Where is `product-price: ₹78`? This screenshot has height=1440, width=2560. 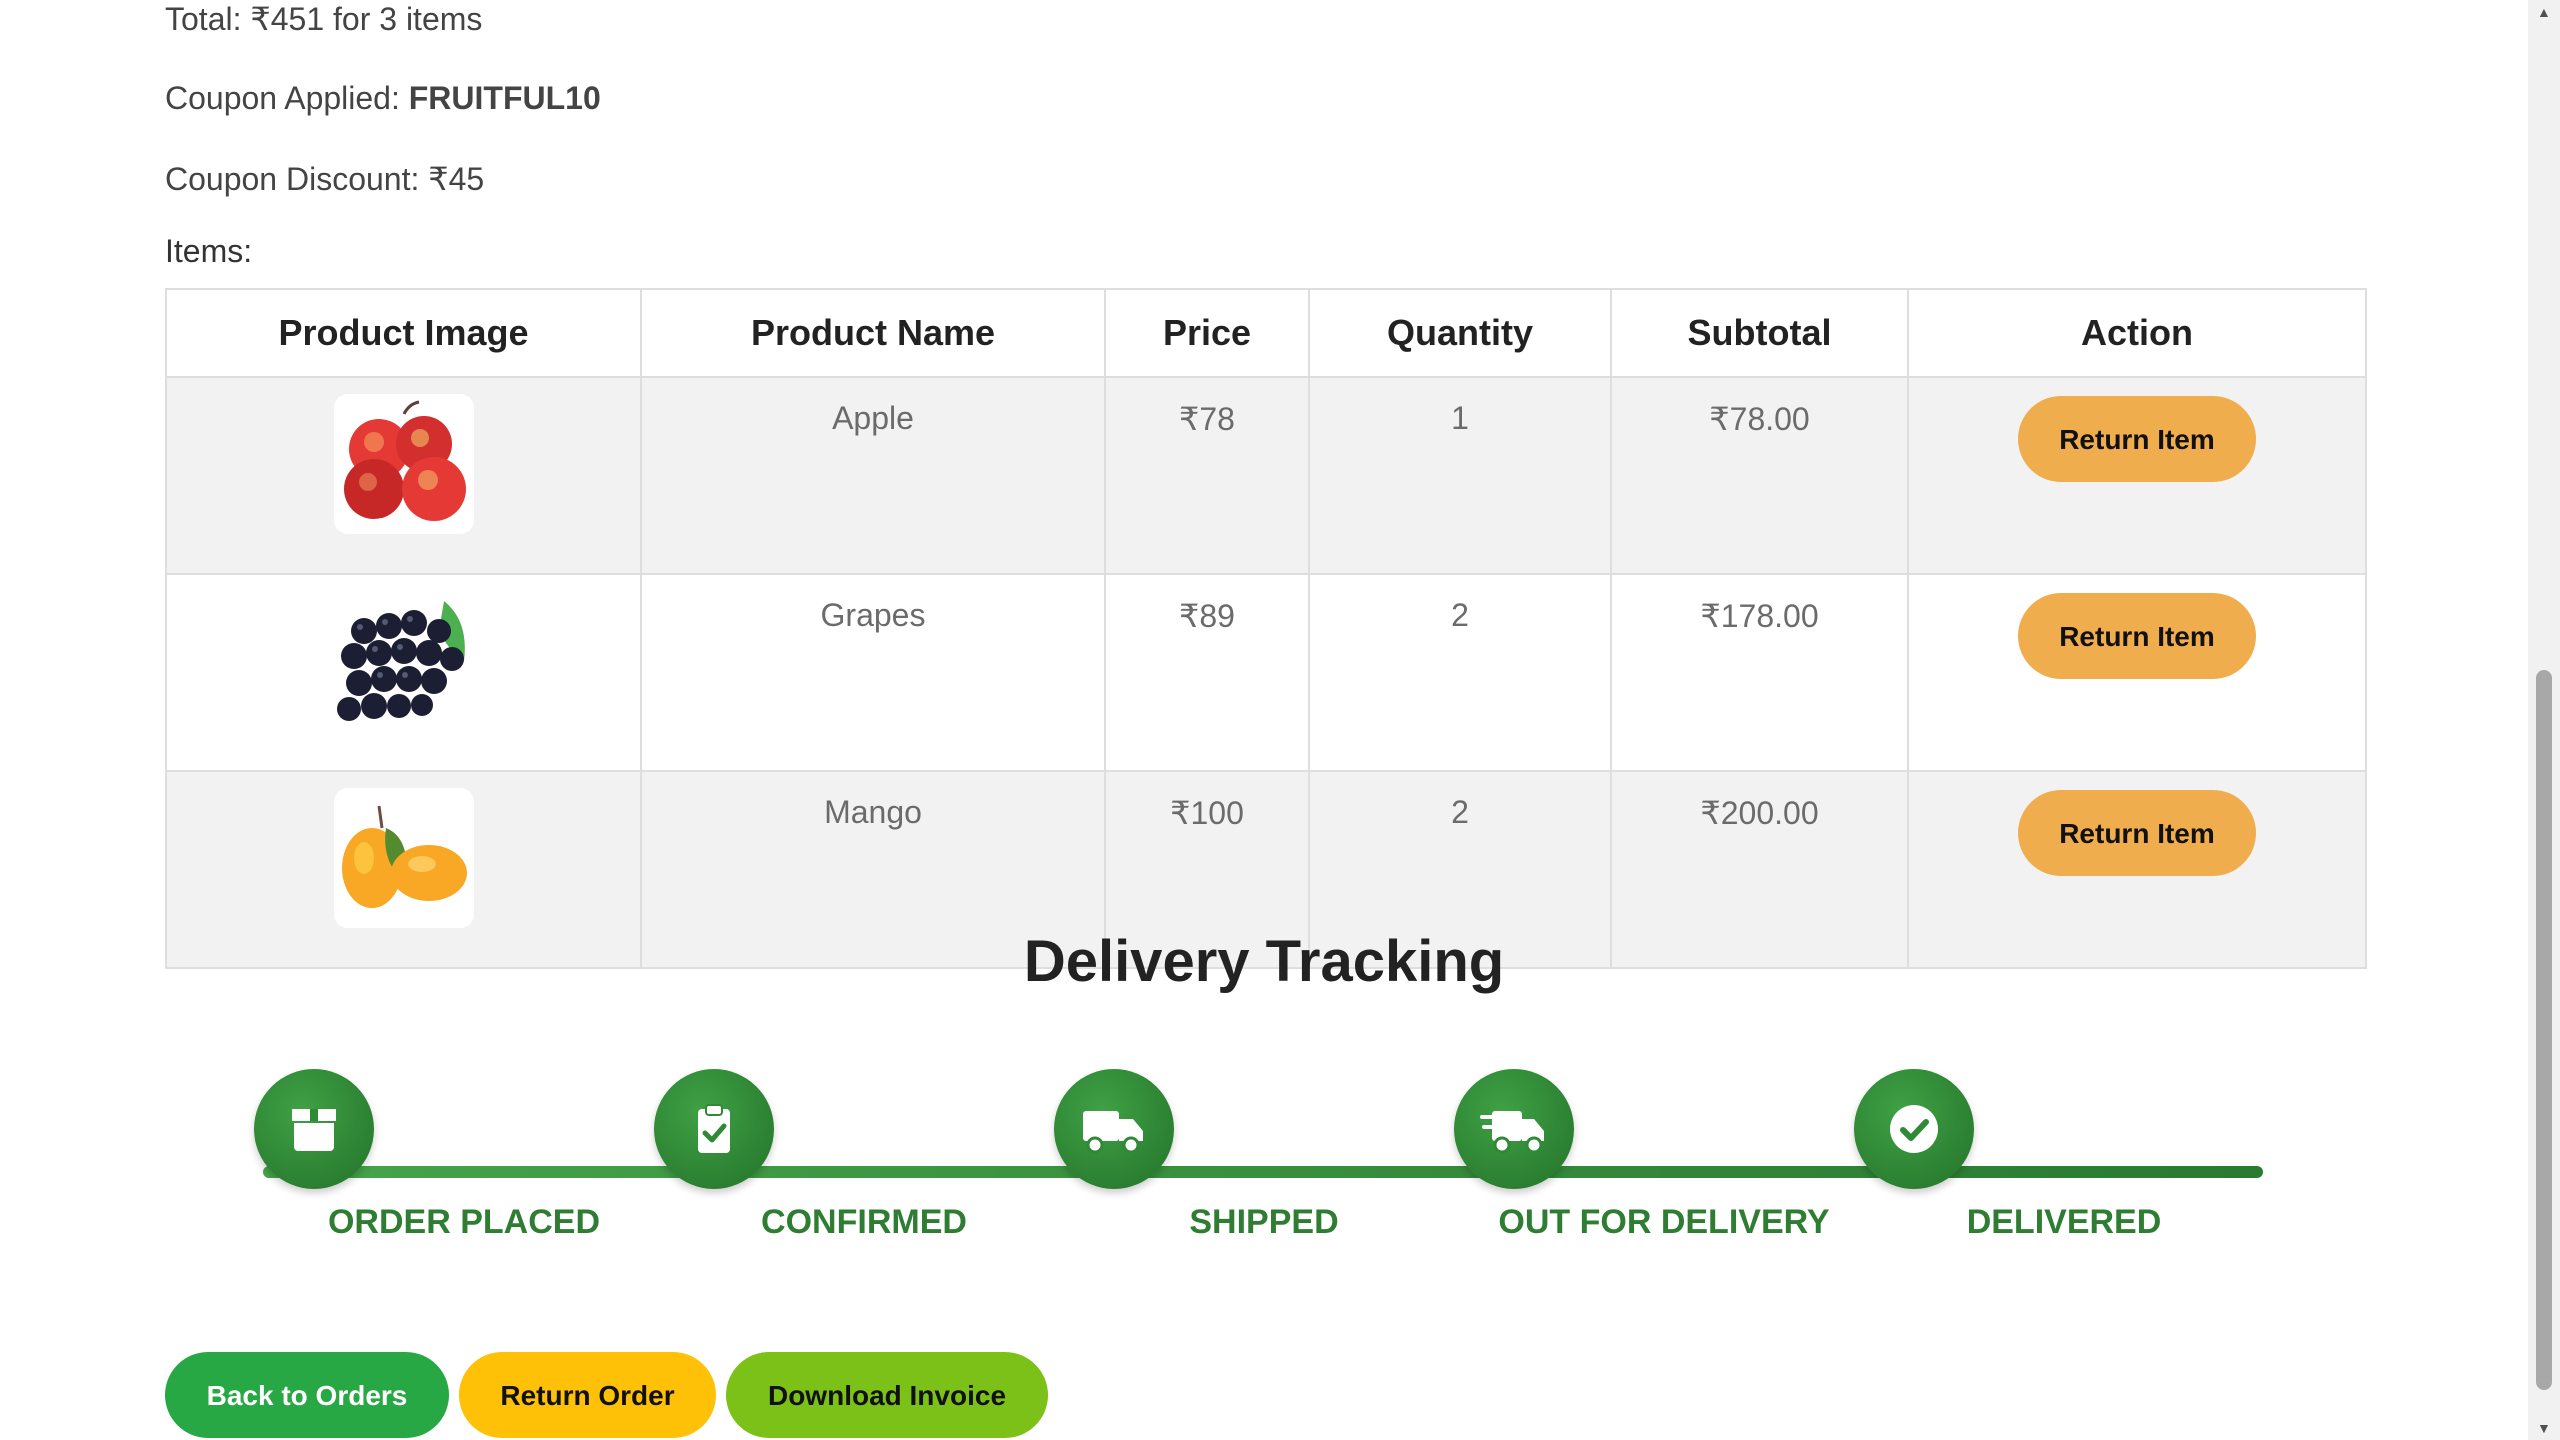
product-price: ₹78 is located at coordinates (1207, 475).